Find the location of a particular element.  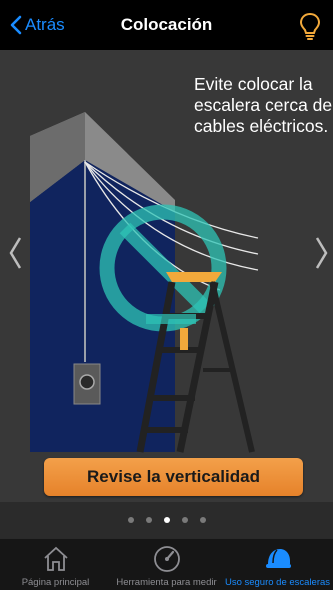

page-dot-active is located at coordinates (166, 520).